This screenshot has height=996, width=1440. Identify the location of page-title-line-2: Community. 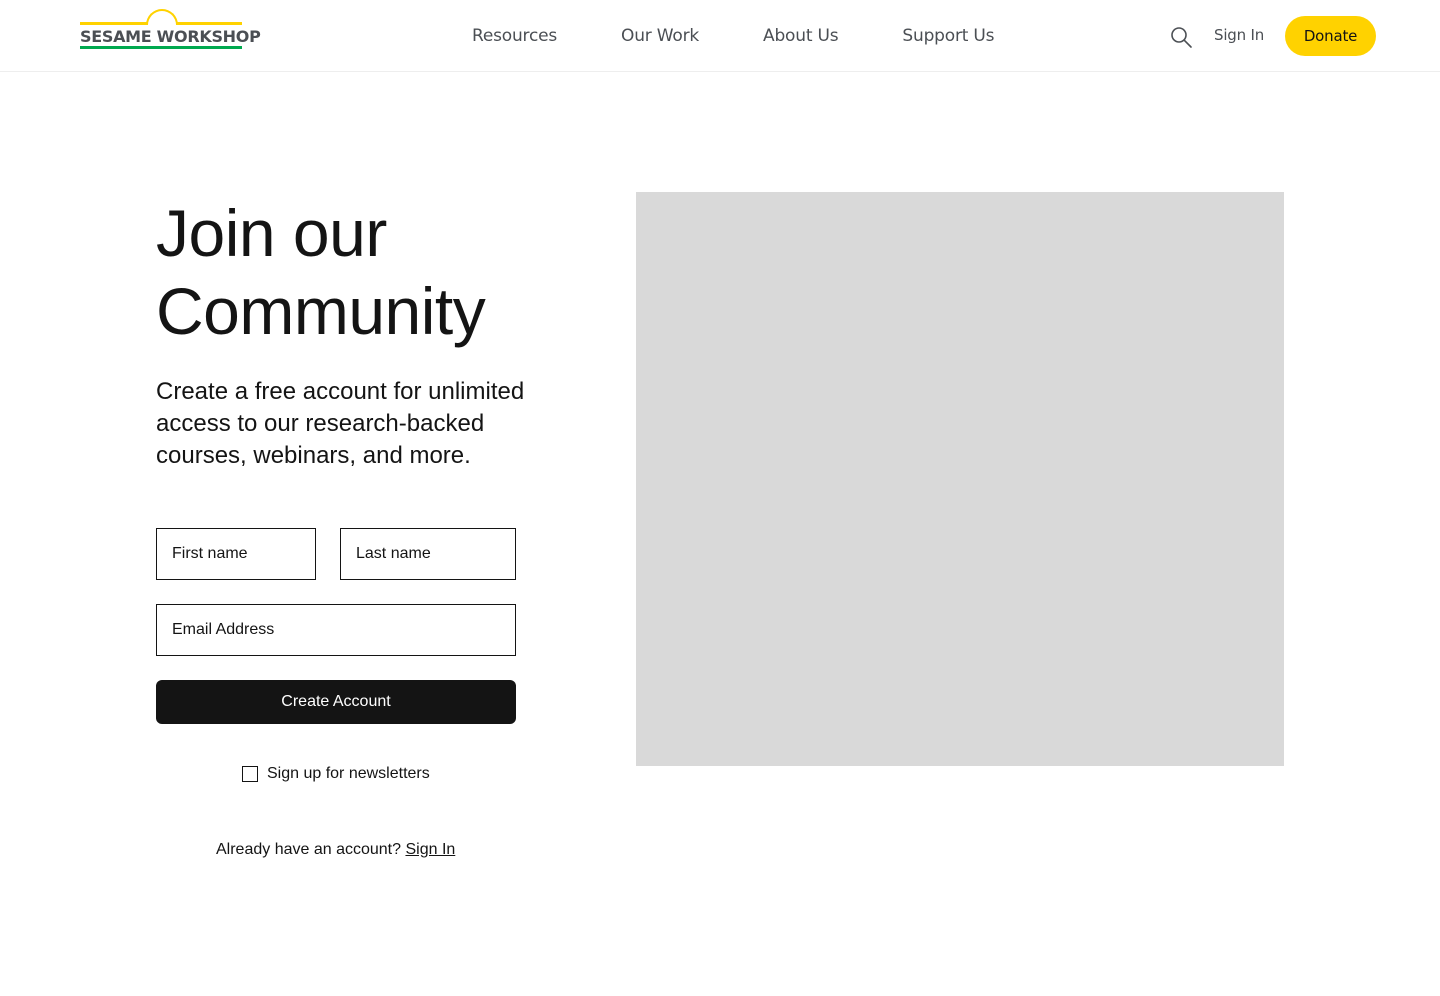
(321, 311).